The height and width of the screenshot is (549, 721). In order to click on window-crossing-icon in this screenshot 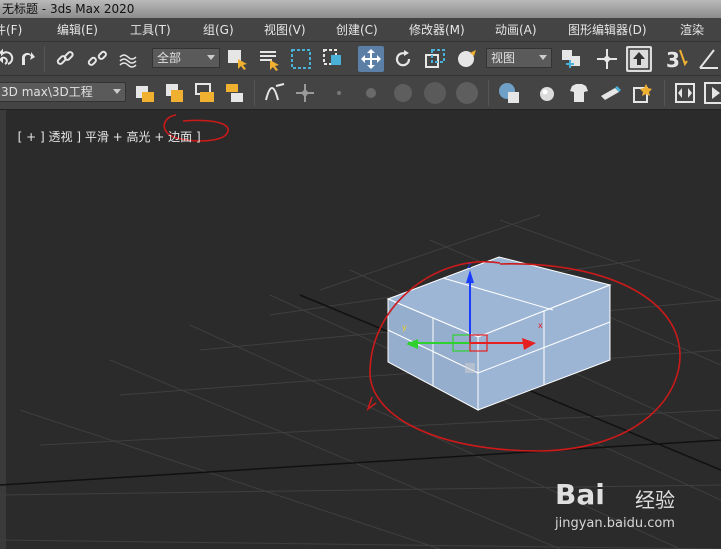, I will do `click(332, 57)`.